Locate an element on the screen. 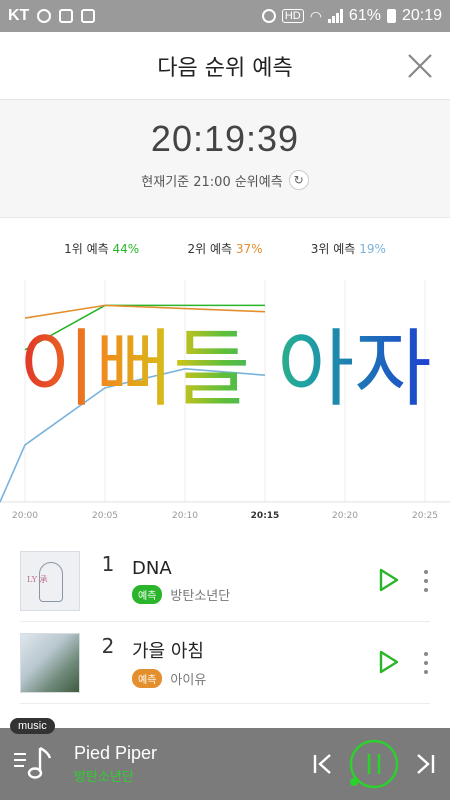 Image resolution: width=450 pixels, height=800 pixels. hd-icon: HD is located at coordinates (292, 16).